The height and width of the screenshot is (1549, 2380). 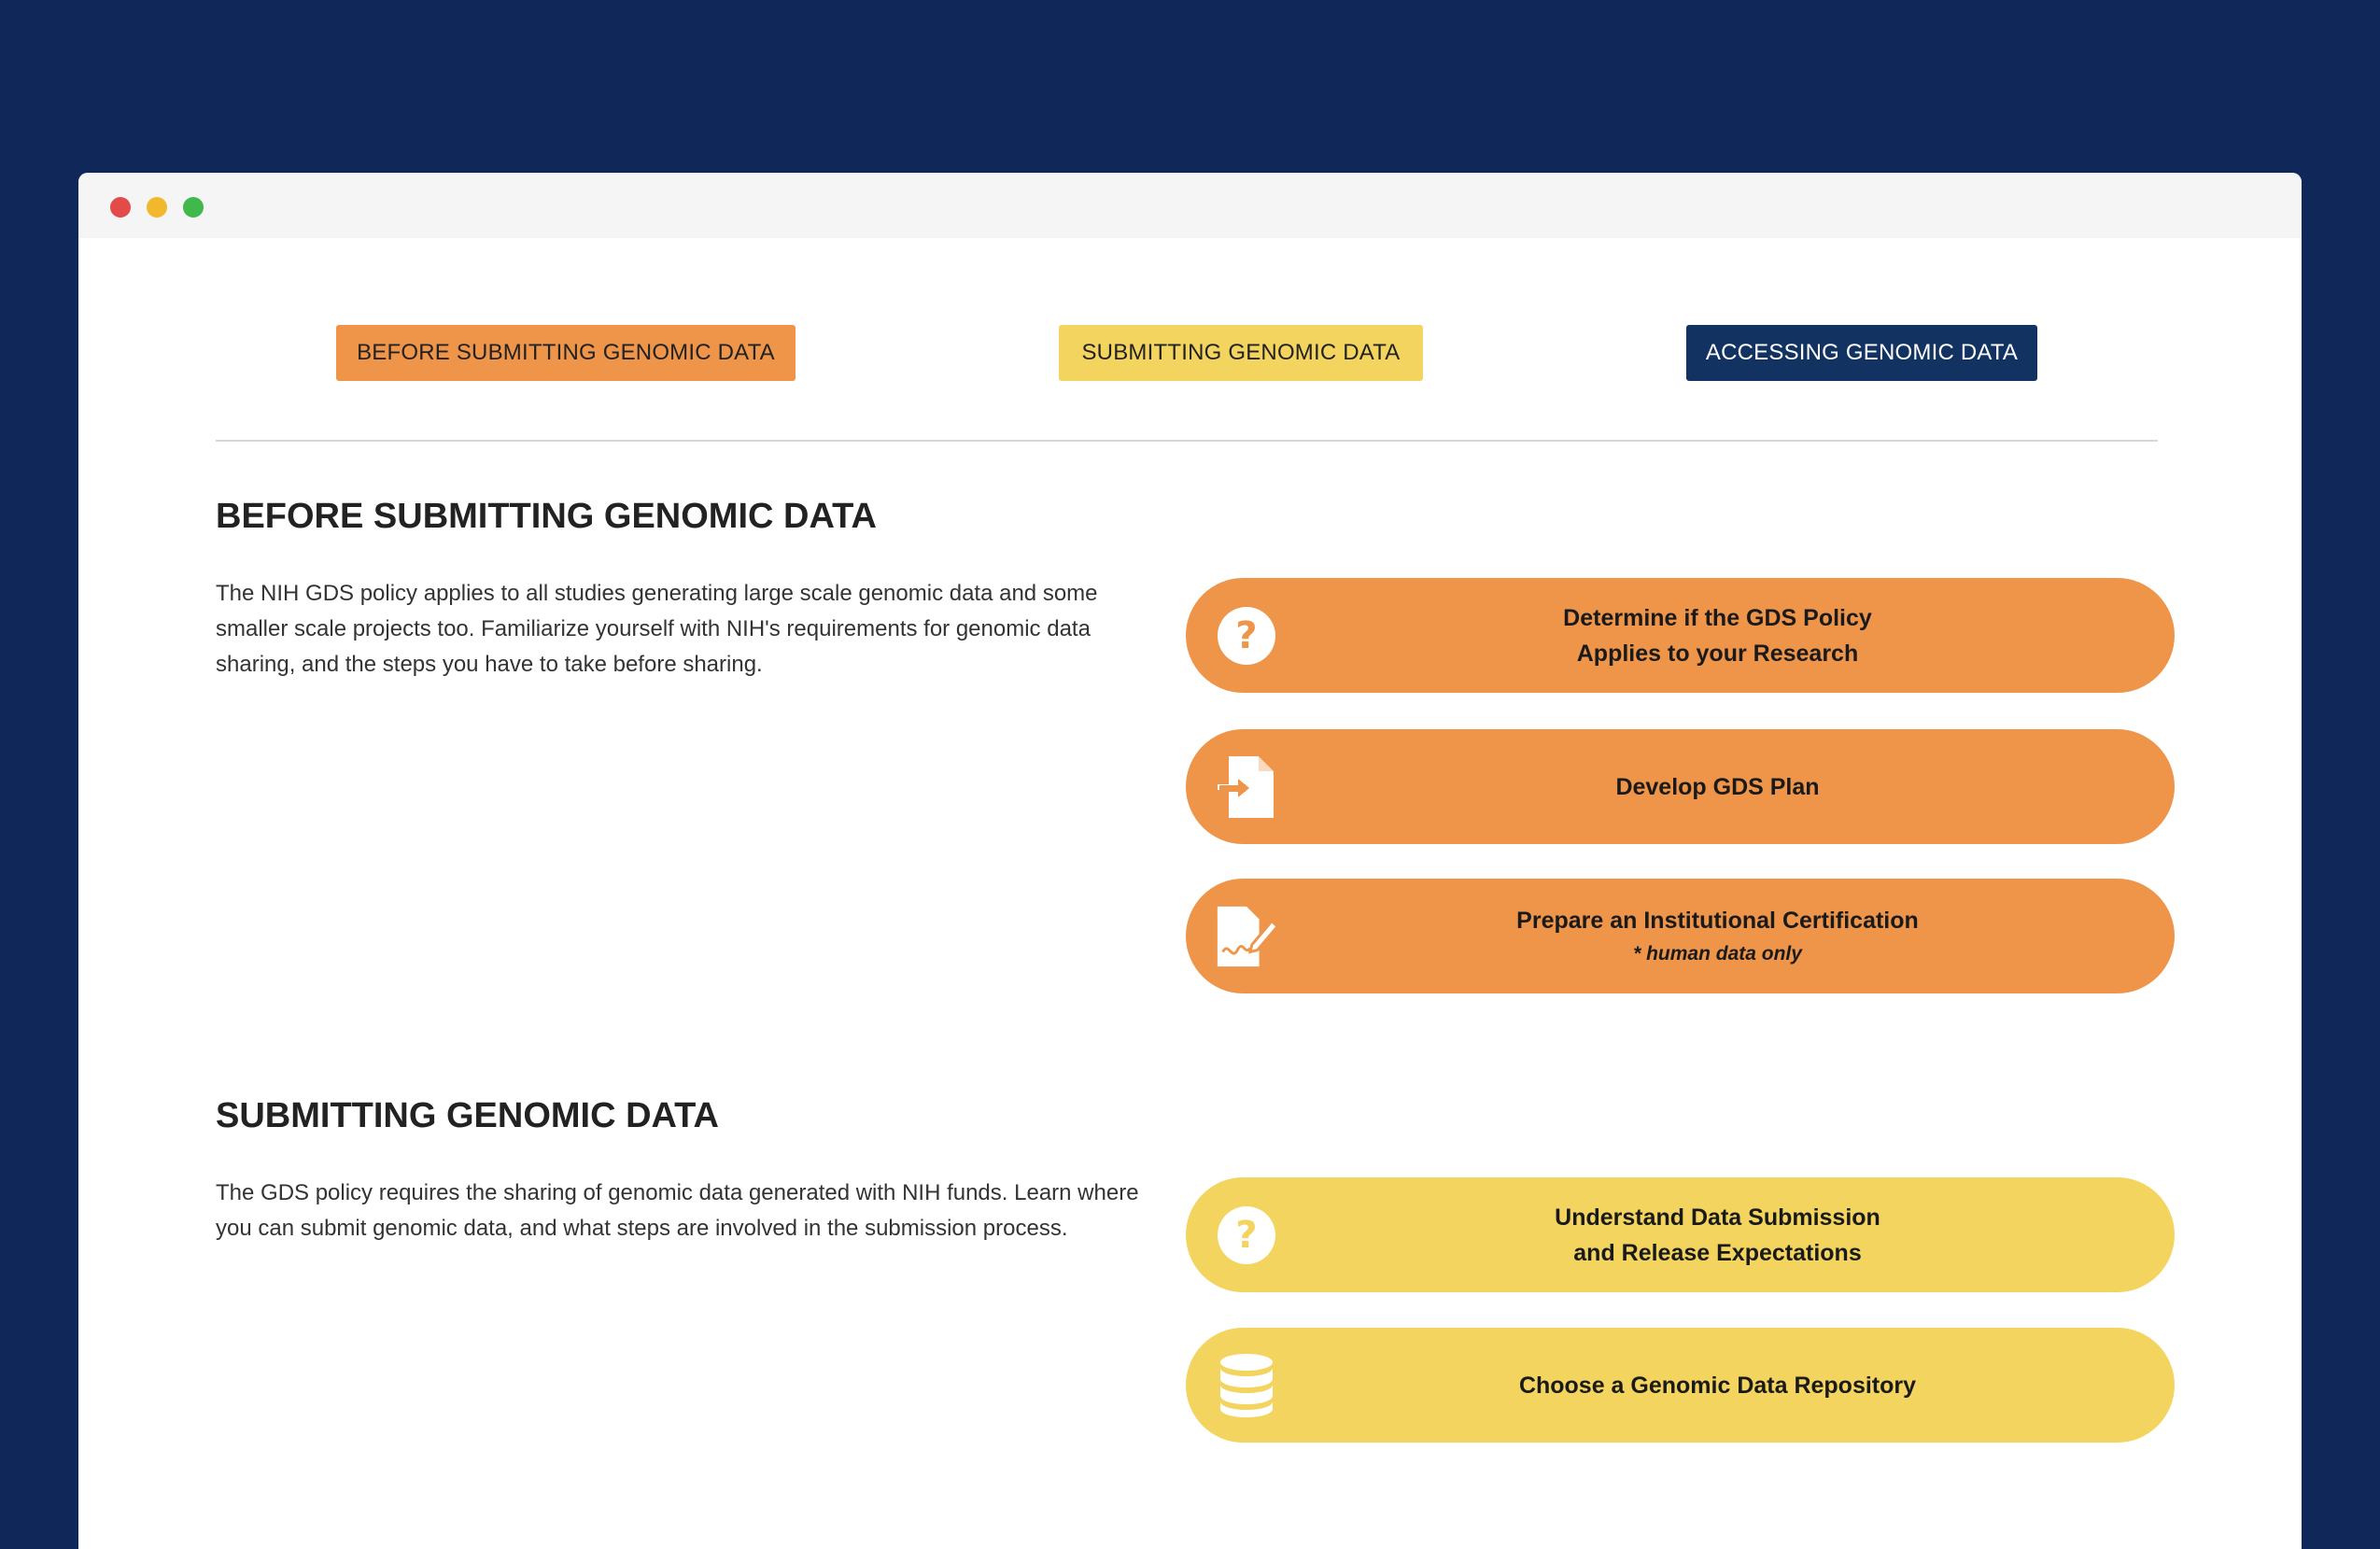 I want to click on button-label: Develop GDS Plan, so click(x=1717, y=786).